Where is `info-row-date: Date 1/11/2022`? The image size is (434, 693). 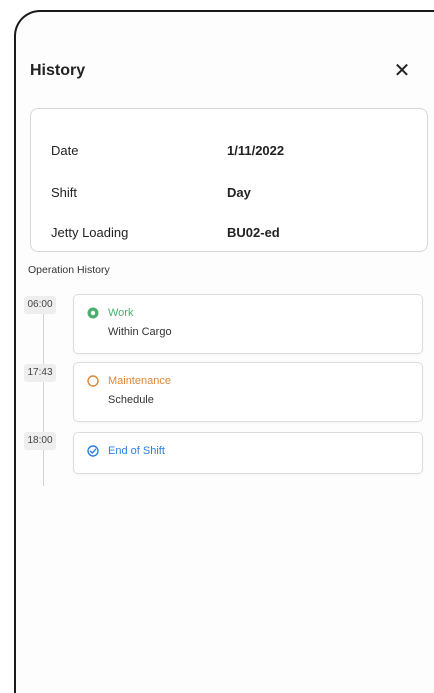
info-row-date: Date 1/11/2022 is located at coordinates (234, 153).